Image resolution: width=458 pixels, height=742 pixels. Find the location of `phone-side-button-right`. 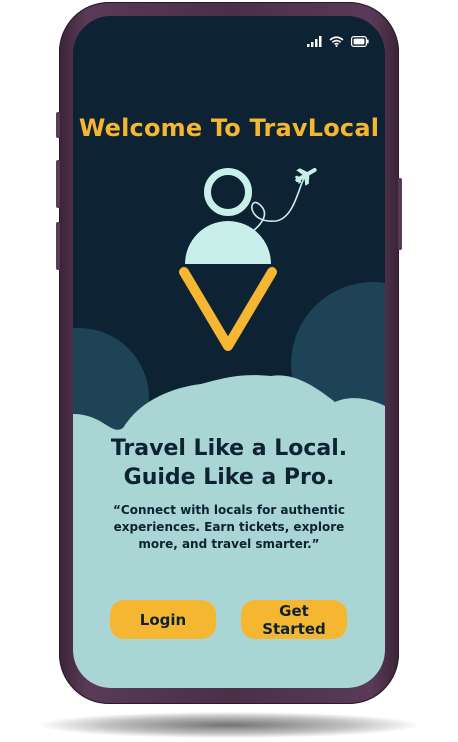

phone-side-button-right is located at coordinates (400, 214).